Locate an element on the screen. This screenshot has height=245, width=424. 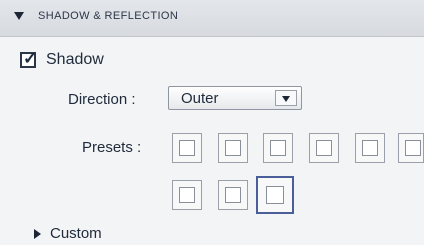
shadow-checkbox: ✓ is located at coordinates (29, 58).